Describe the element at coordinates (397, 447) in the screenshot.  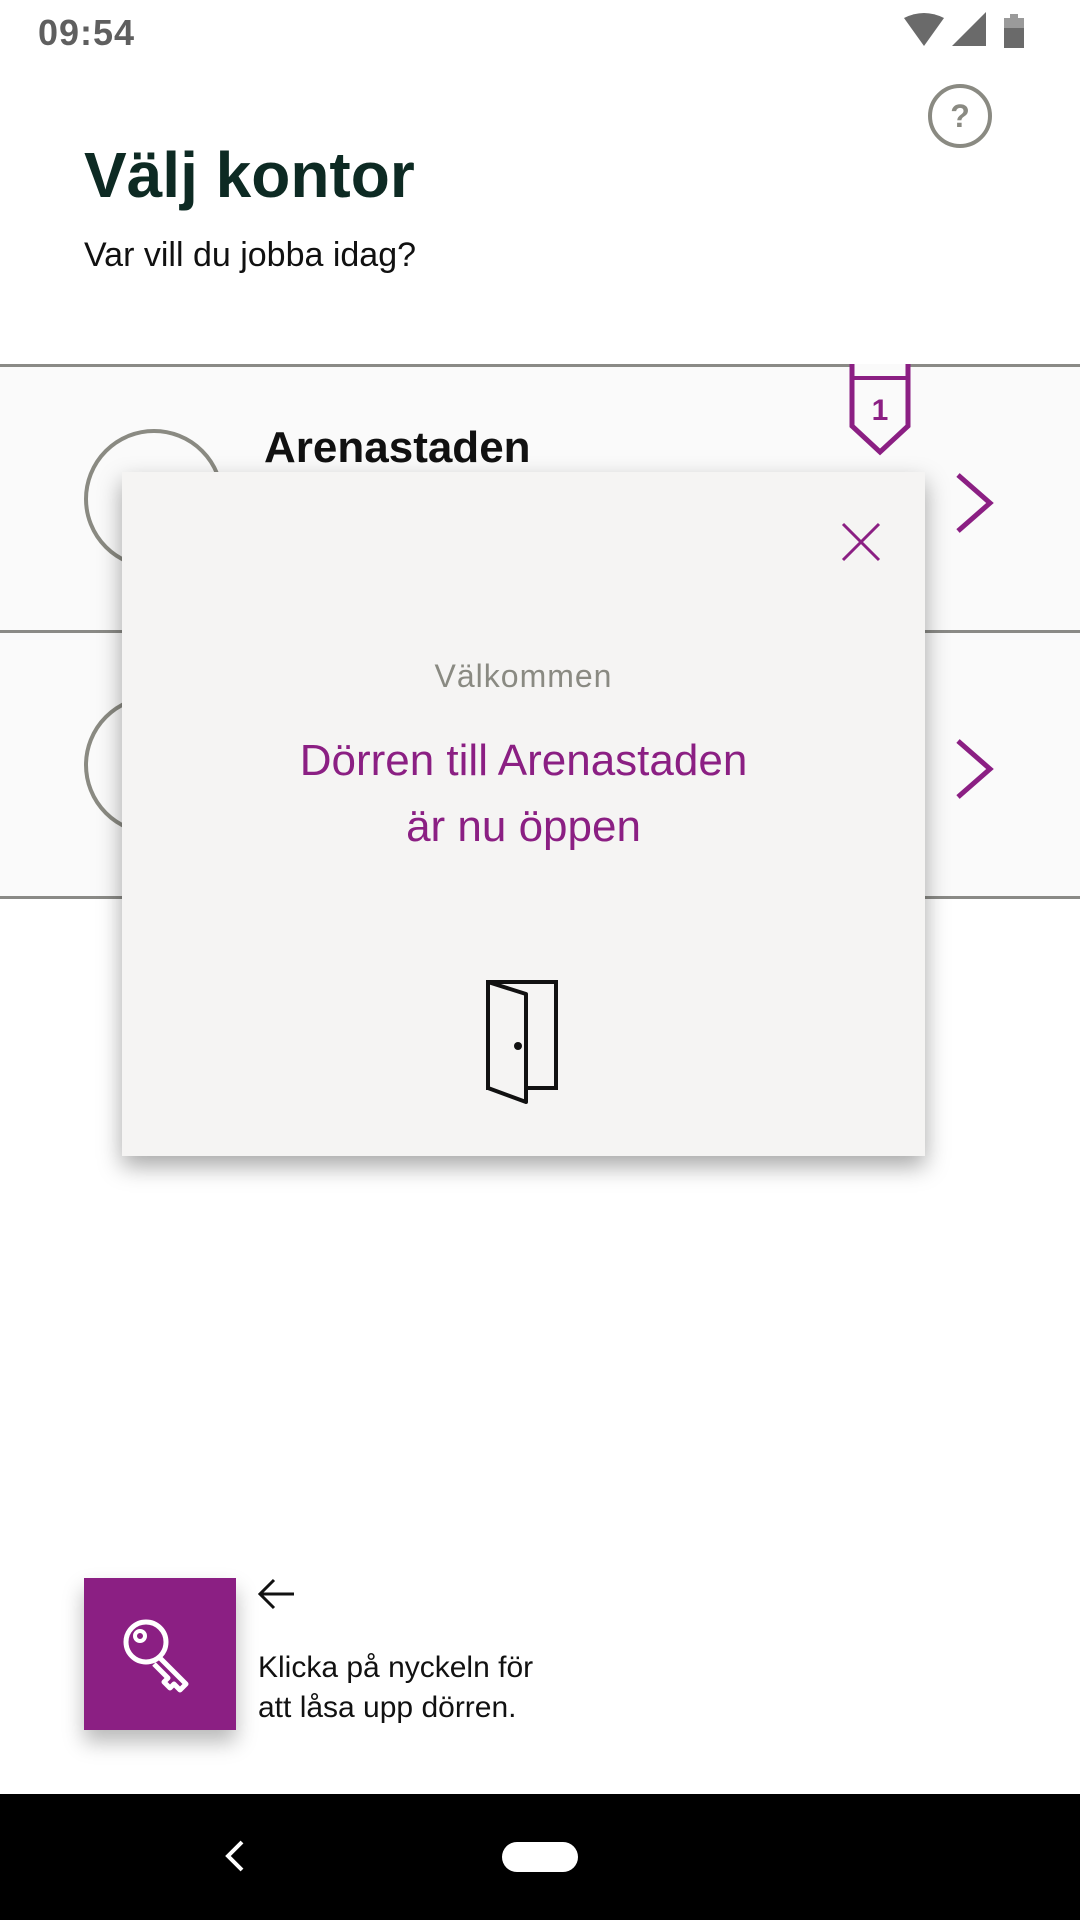
I see `office-name: Arenastaden` at that location.